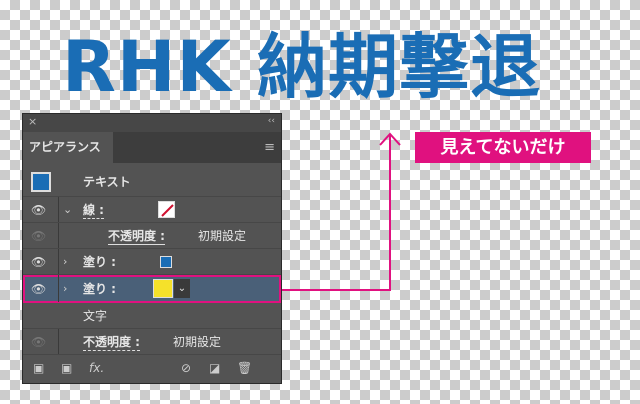  What do you see at coordinates (214, 368) in the screenshot?
I see `duplicate-item-icon: ◪` at bounding box center [214, 368].